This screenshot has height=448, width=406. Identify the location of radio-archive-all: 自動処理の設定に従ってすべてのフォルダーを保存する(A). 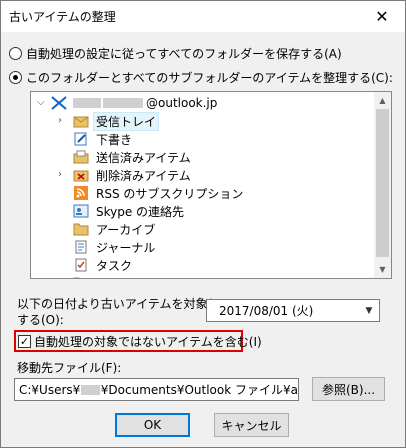
(175, 53).